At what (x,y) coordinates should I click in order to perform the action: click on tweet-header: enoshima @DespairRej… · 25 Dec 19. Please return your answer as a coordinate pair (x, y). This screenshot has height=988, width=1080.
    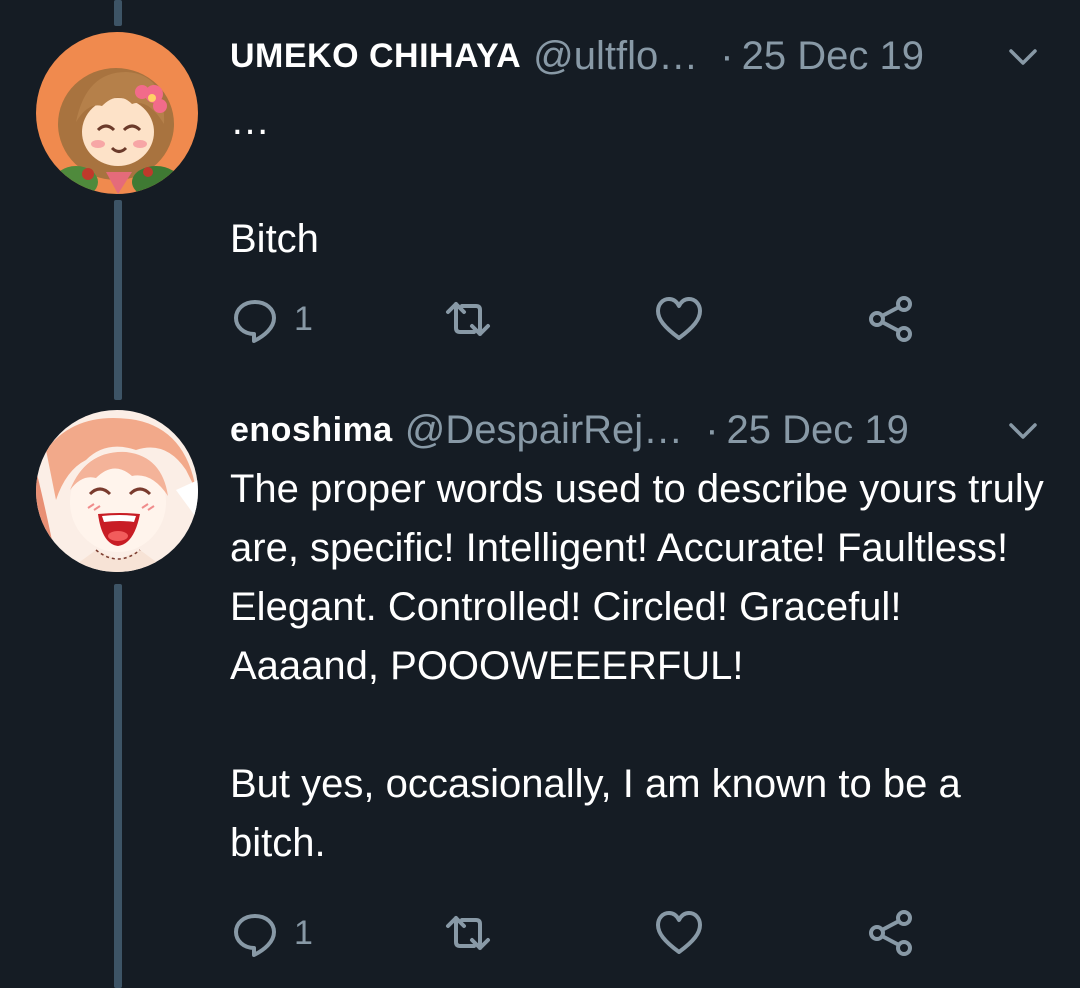
    Looking at the image, I should click on (635, 430).